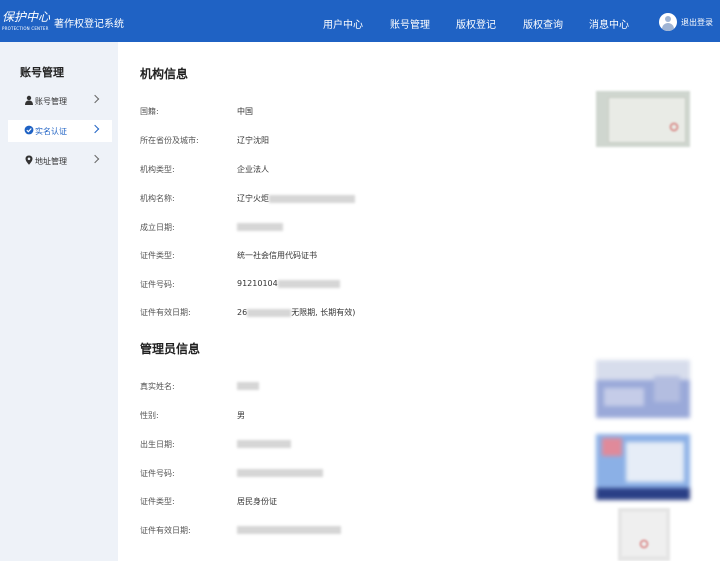  What do you see at coordinates (253, 169) in the screenshot?
I see `field-value-org-type: 企业法人` at bounding box center [253, 169].